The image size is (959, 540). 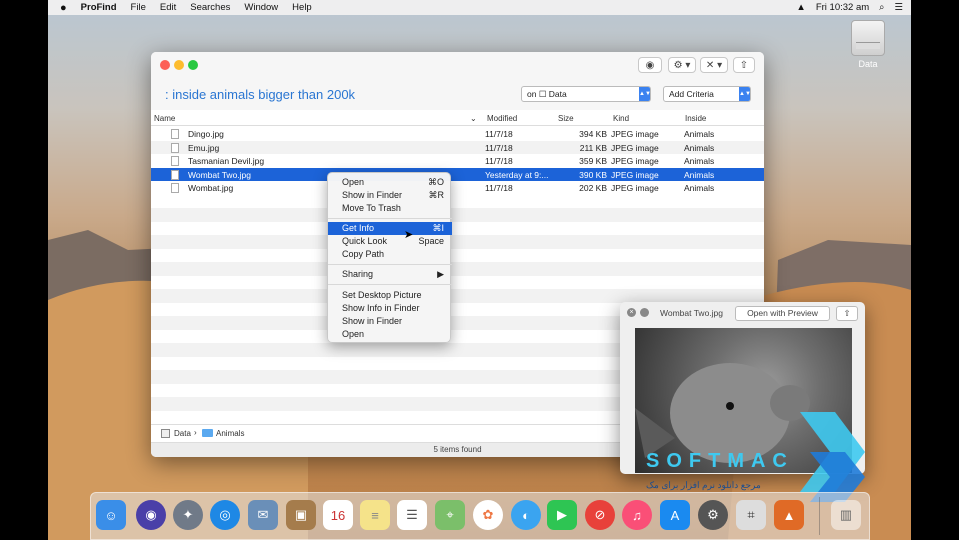 What do you see at coordinates (338, 515) in the screenshot?
I see `calendar-icon: 16` at bounding box center [338, 515].